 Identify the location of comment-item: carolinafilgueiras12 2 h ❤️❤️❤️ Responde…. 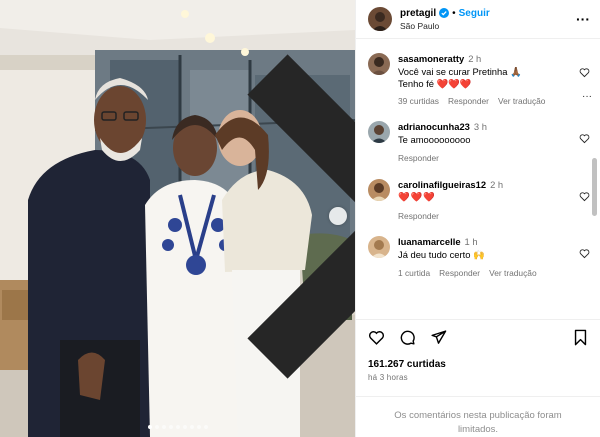
(479, 200).